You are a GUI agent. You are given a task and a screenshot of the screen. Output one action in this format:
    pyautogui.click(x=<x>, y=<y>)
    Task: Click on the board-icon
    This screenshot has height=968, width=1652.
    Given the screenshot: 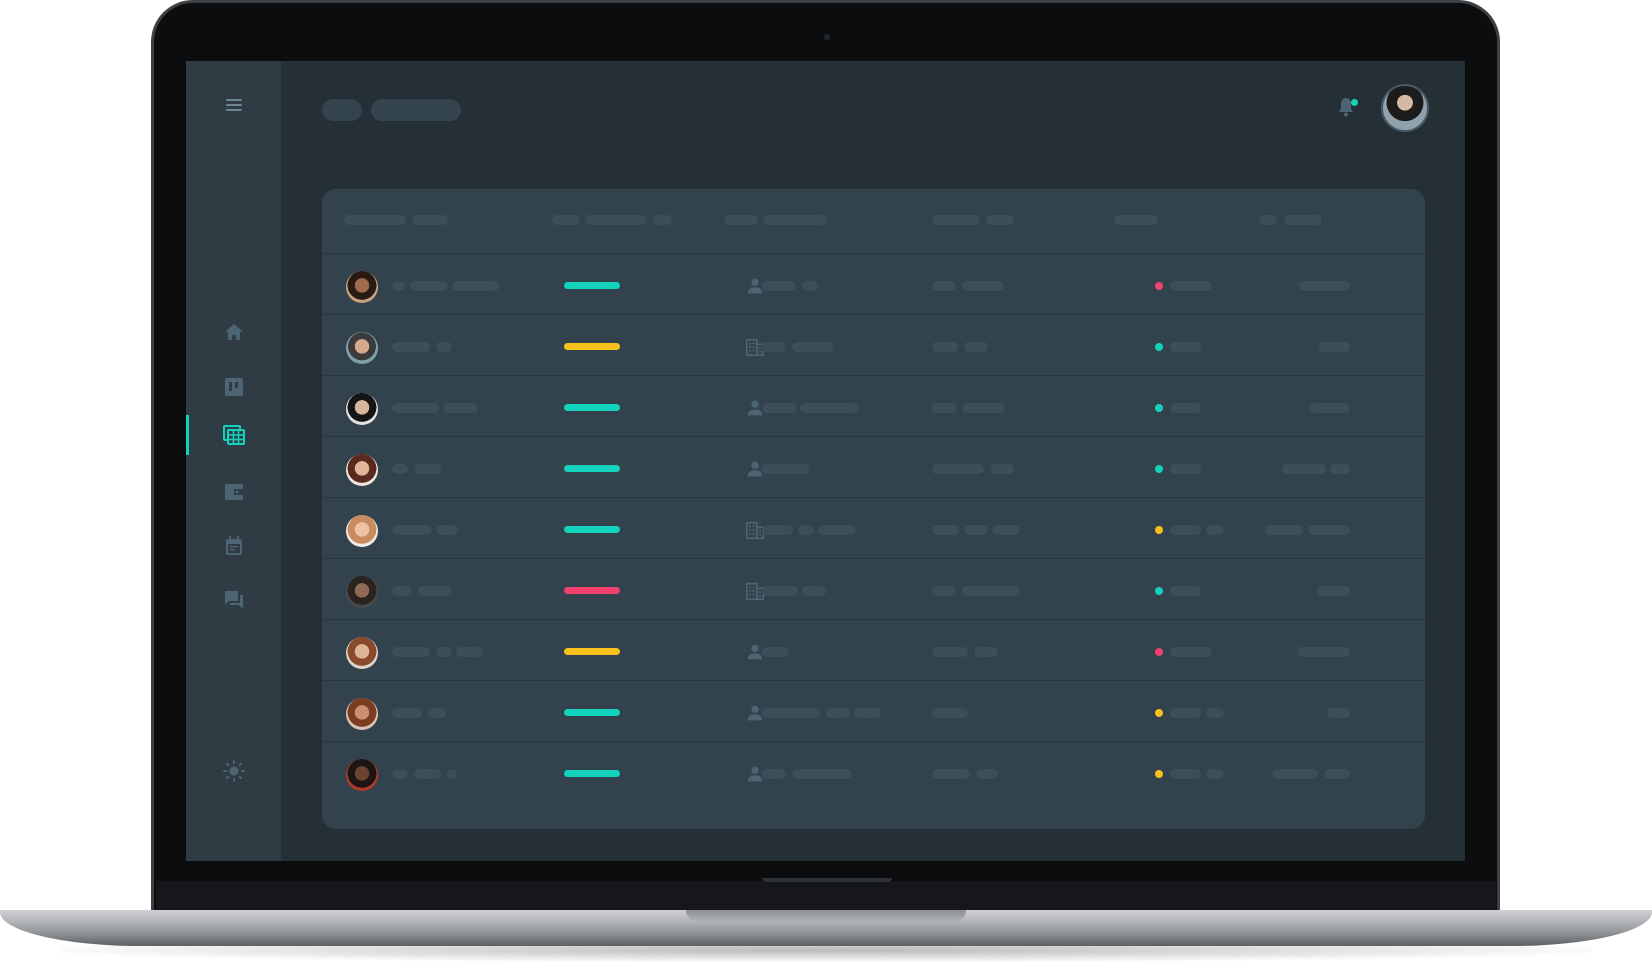 What is the action you would take?
    pyautogui.click(x=234, y=387)
    